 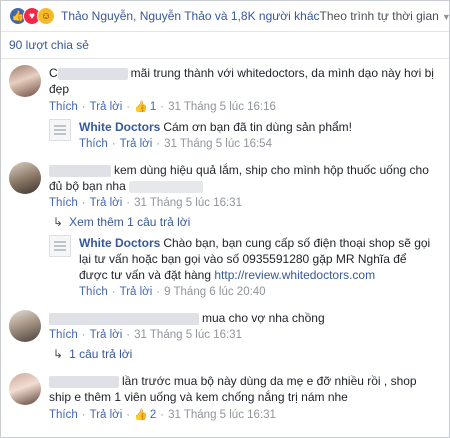 What do you see at coordinates (245, 351) in the screenshot?
I see `view-replies-link: ↳ 1 câu trả lời` at bounding box center [245, 351].